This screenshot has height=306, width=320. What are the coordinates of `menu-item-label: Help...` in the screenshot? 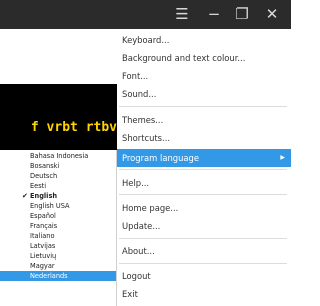 It's located at (136, 183).